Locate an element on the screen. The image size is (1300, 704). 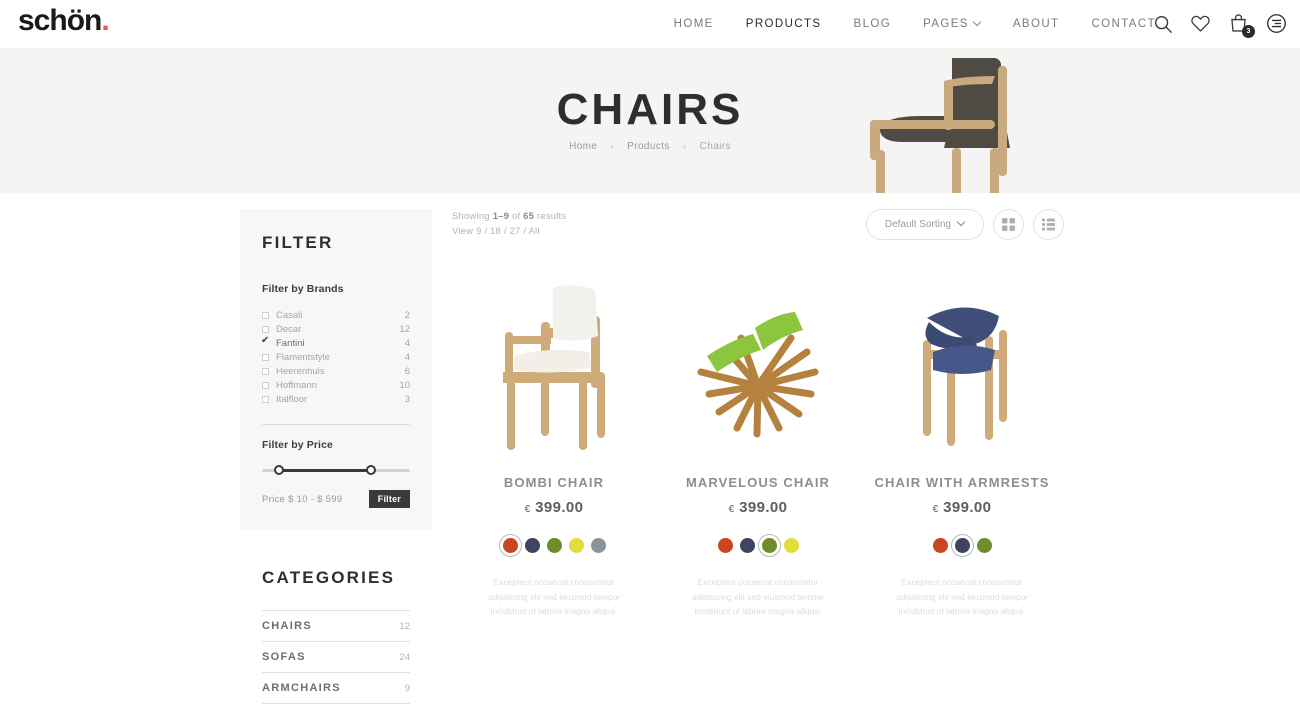
brand-name: Italfloor is located at coordinates (292, 399).